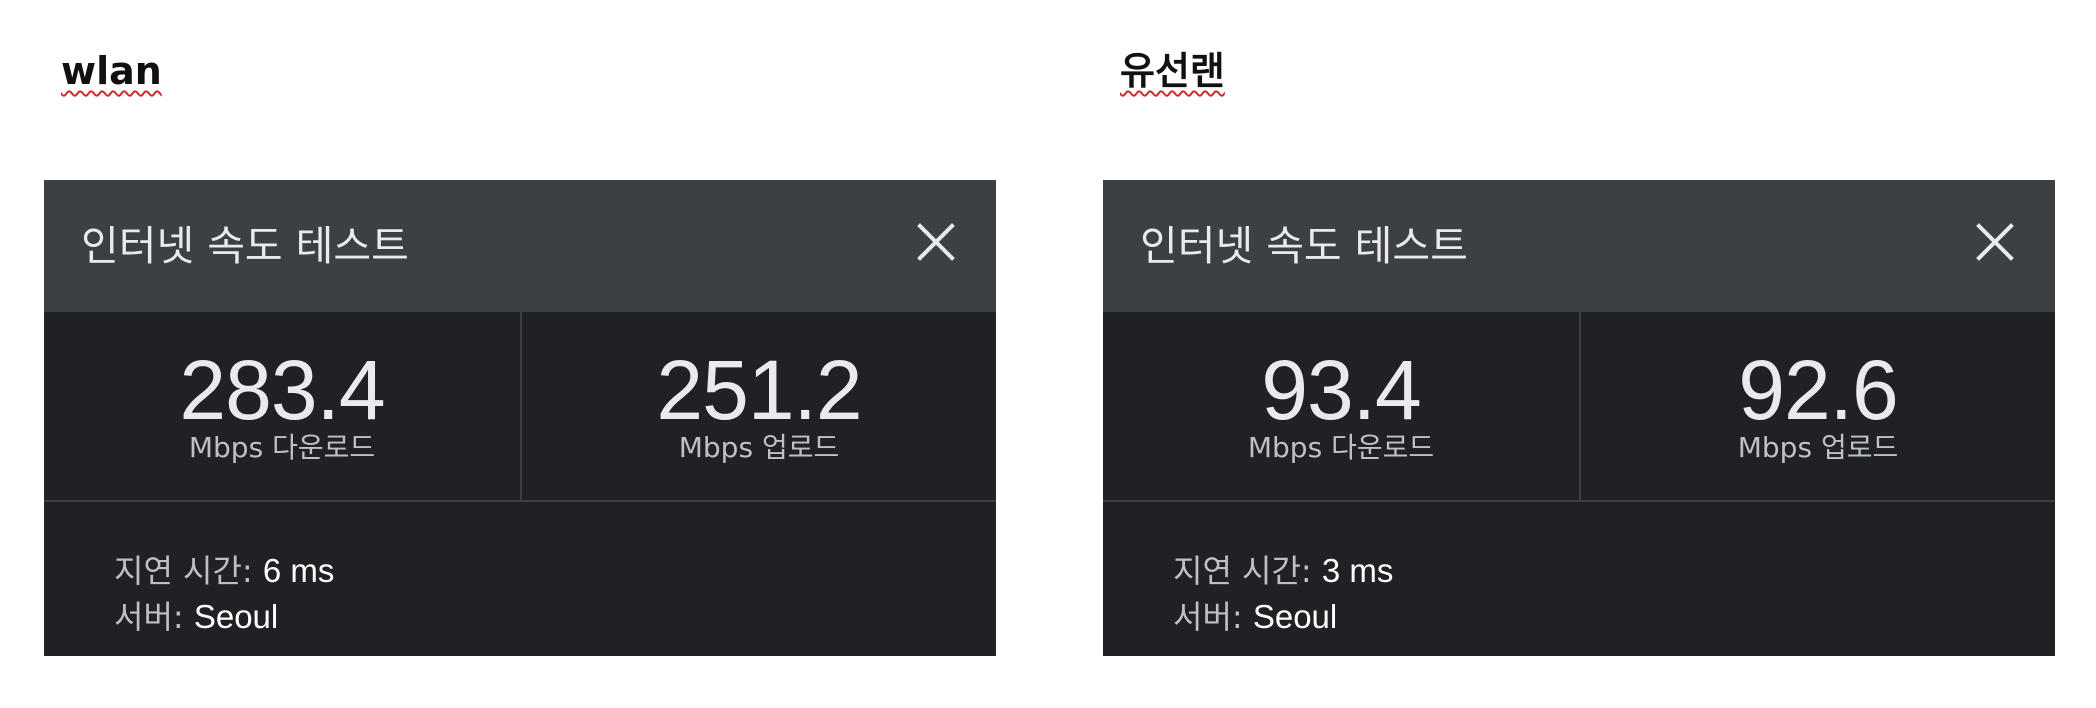 Image resolution: width=2096 pixels, height=708 pixels. I want to click on speed-metrics: 93.4 Mbps 다운로드 92.6 Mbps 업로드, so click(1579, 406).